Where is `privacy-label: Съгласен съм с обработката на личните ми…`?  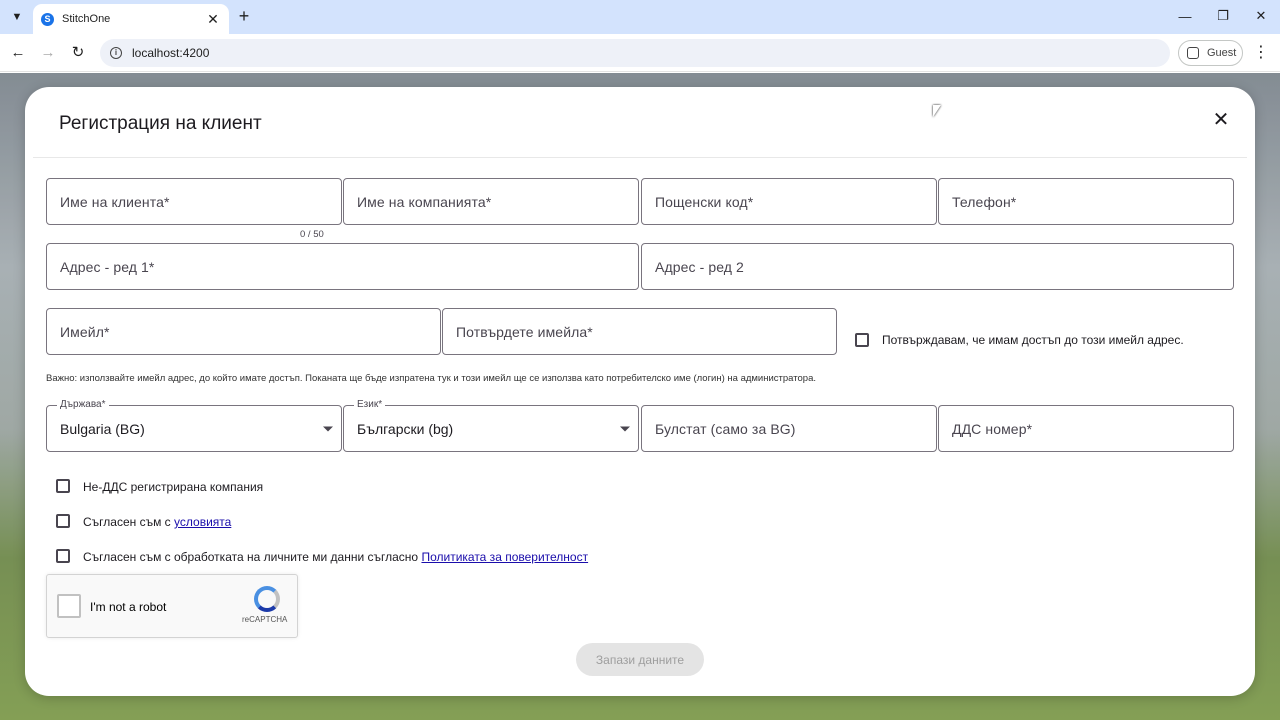 privacy-label: Съгласен съм с обработката на личните ми… is located at coordinates (335, 557).